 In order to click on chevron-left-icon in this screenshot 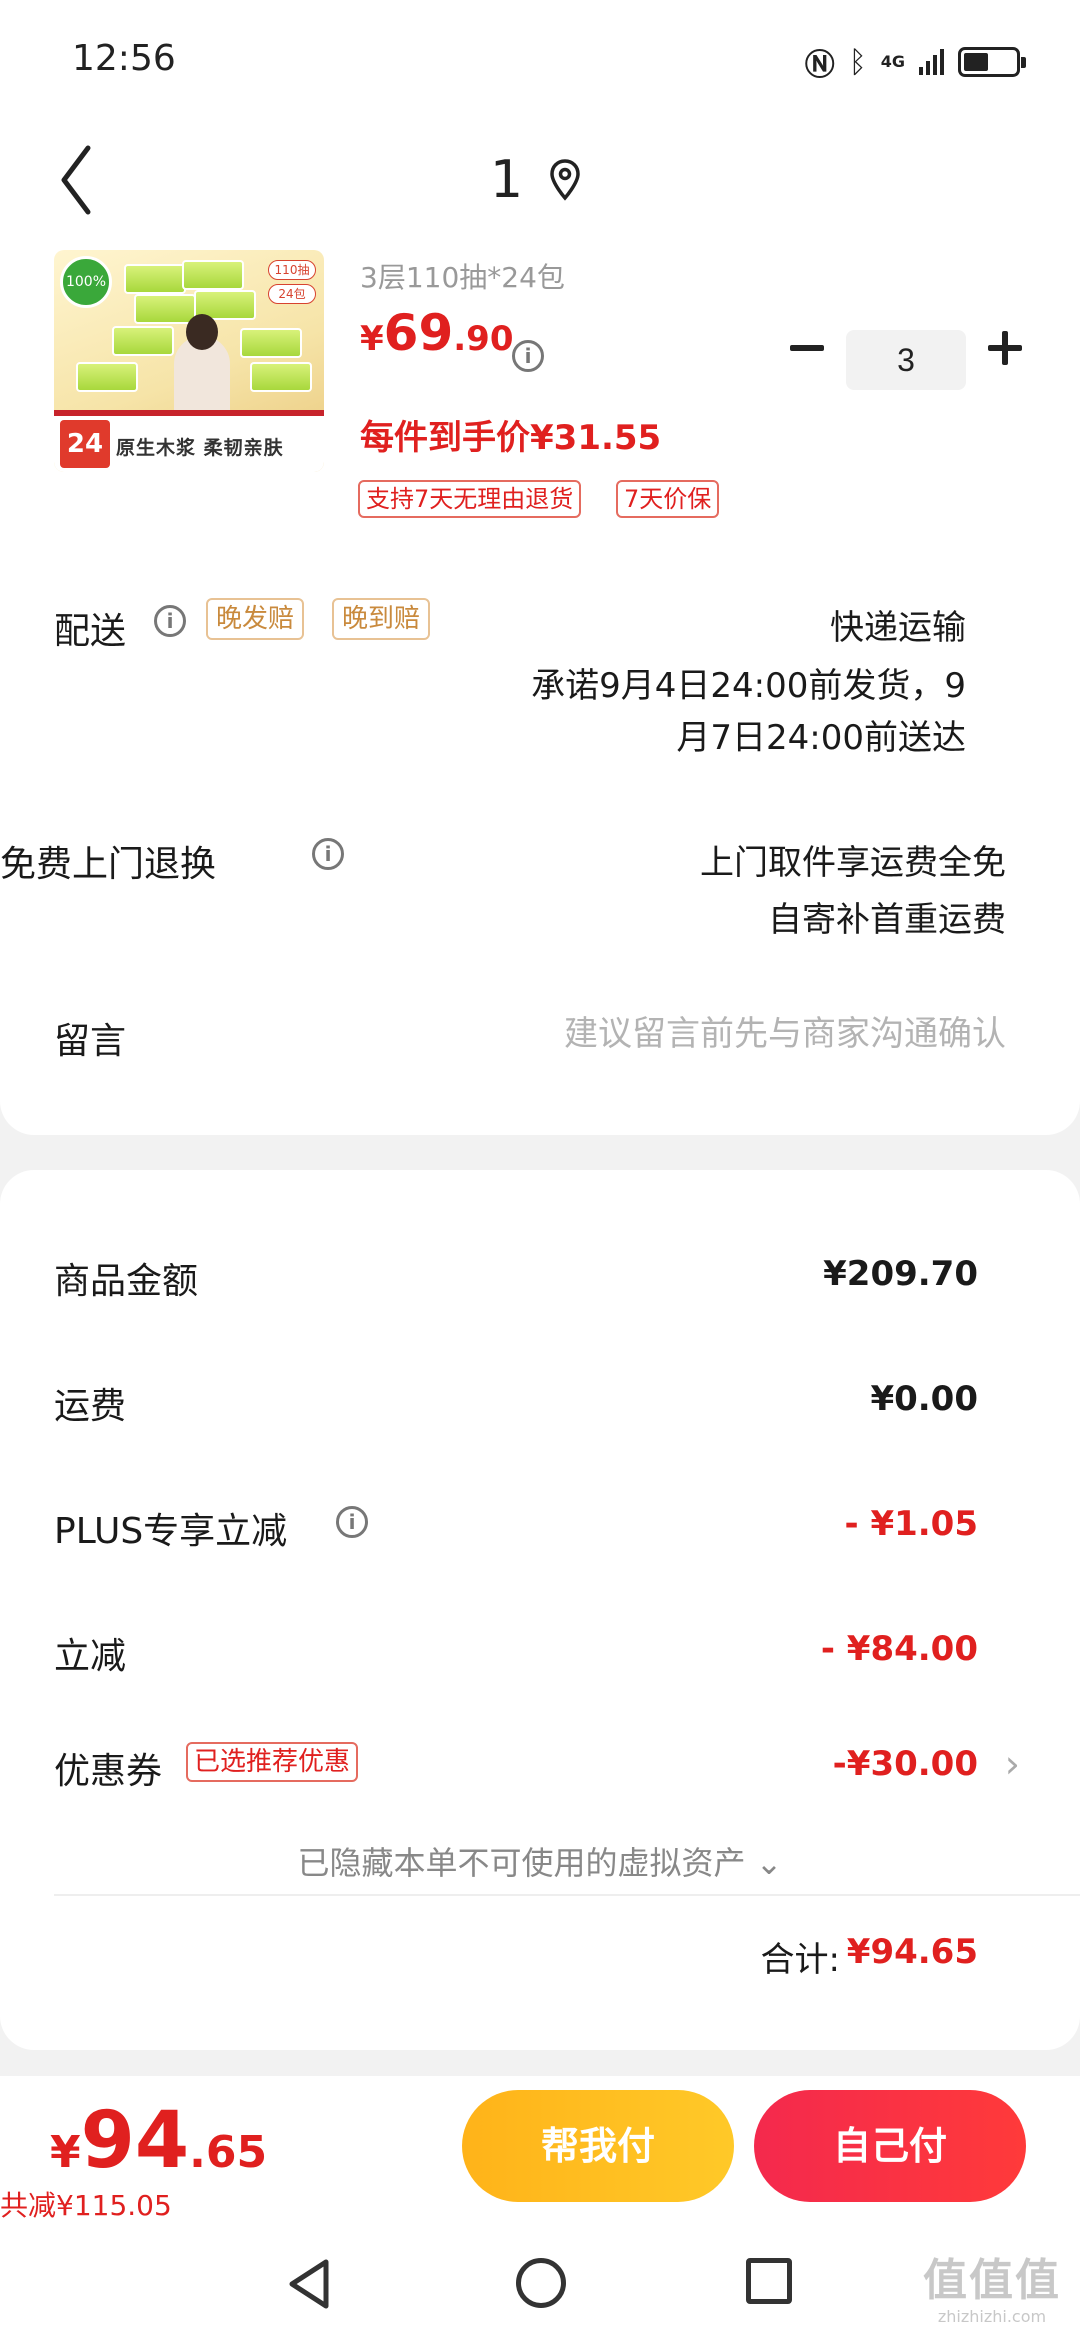, I will do `click(76, 180)`.